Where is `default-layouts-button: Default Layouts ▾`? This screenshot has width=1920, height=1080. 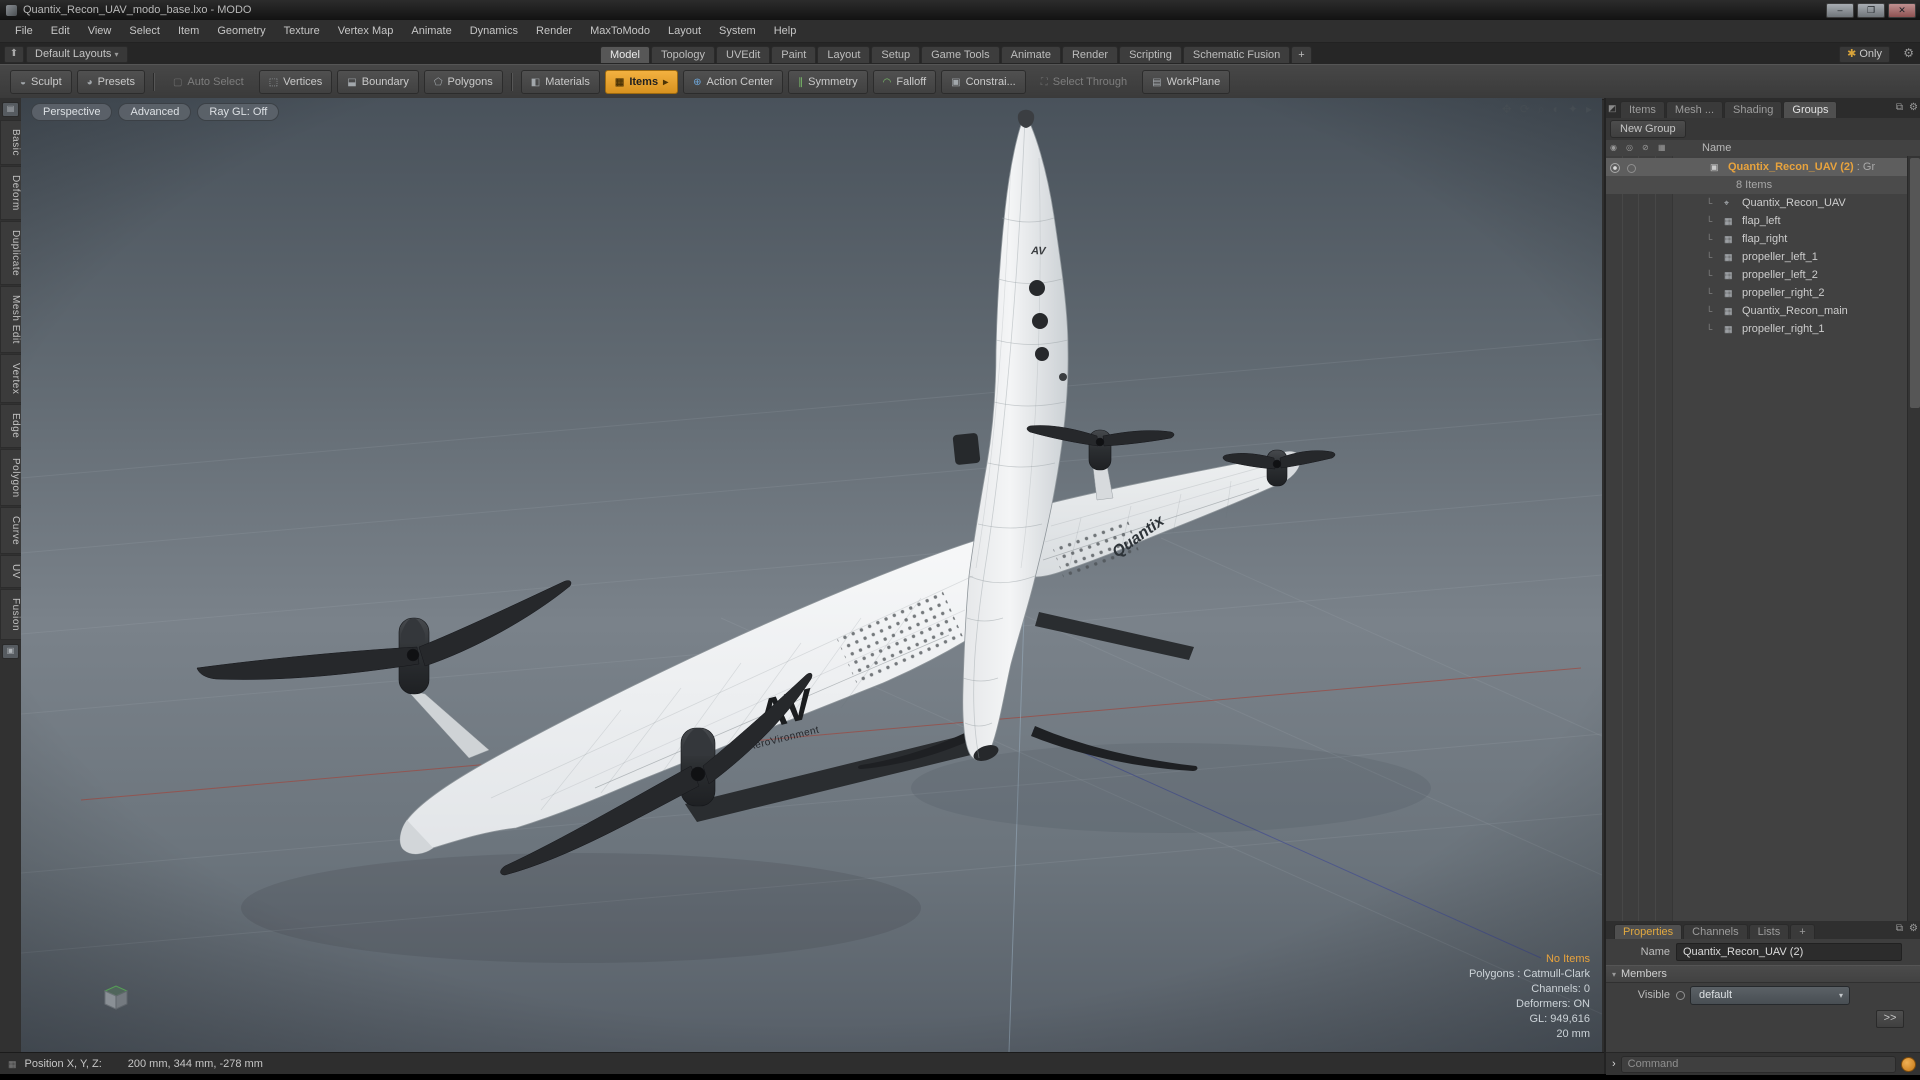
default-layouts-button: Default Layouts ▾ is located at coordinates (77, 54).